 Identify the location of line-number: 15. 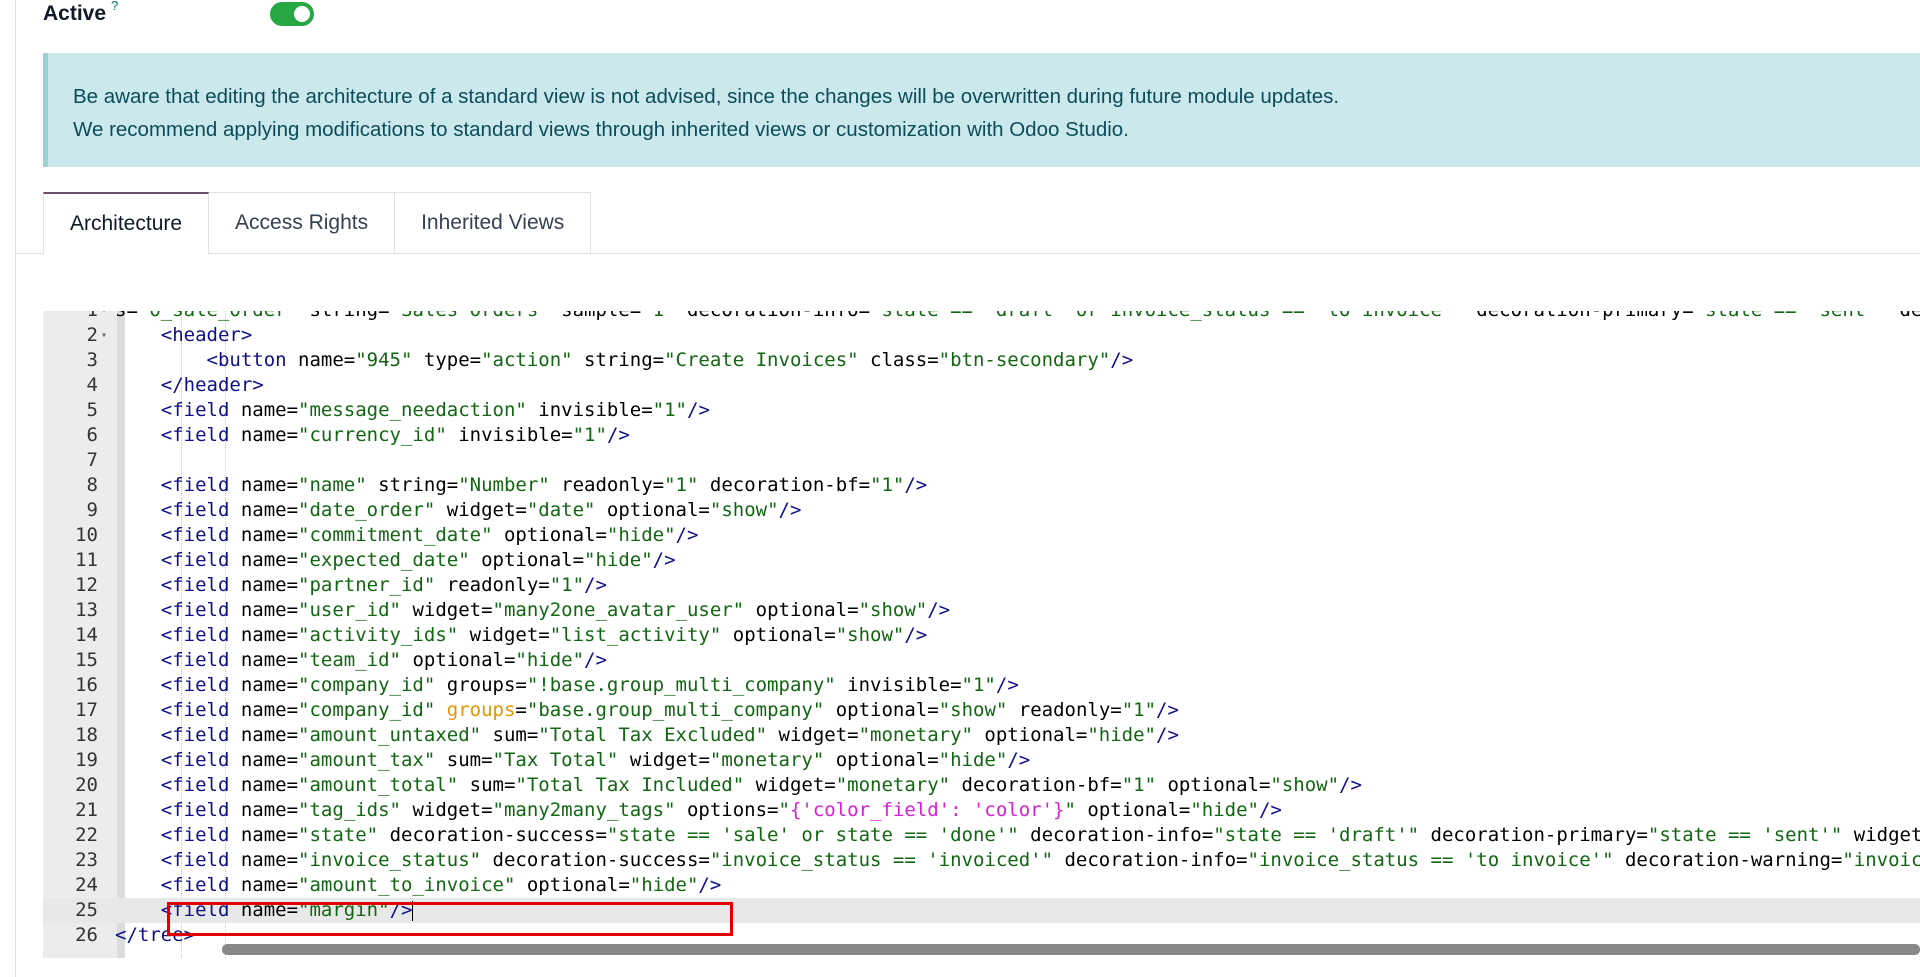
(86, 660).